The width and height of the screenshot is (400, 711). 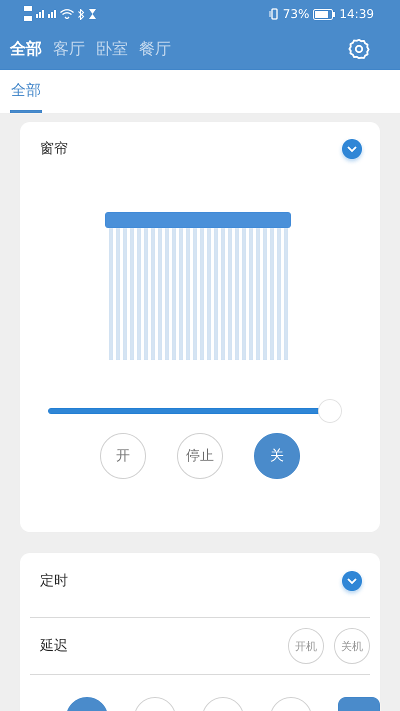 What do you see at coordinates (155, 49) in the screenshot?
I see `room-tab: 餐厅` at bounding box center [155, 49].